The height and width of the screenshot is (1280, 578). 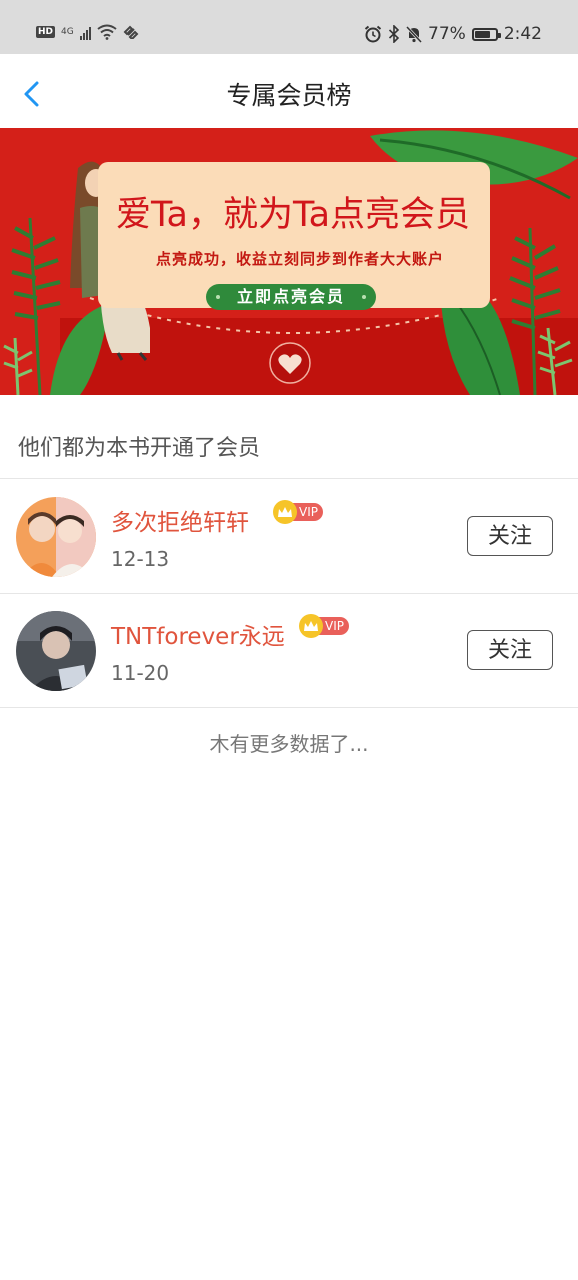 What do you see at coordinates (131, 32) in the screenshot?
I see `link-icon` at bounding box center [131, 32].